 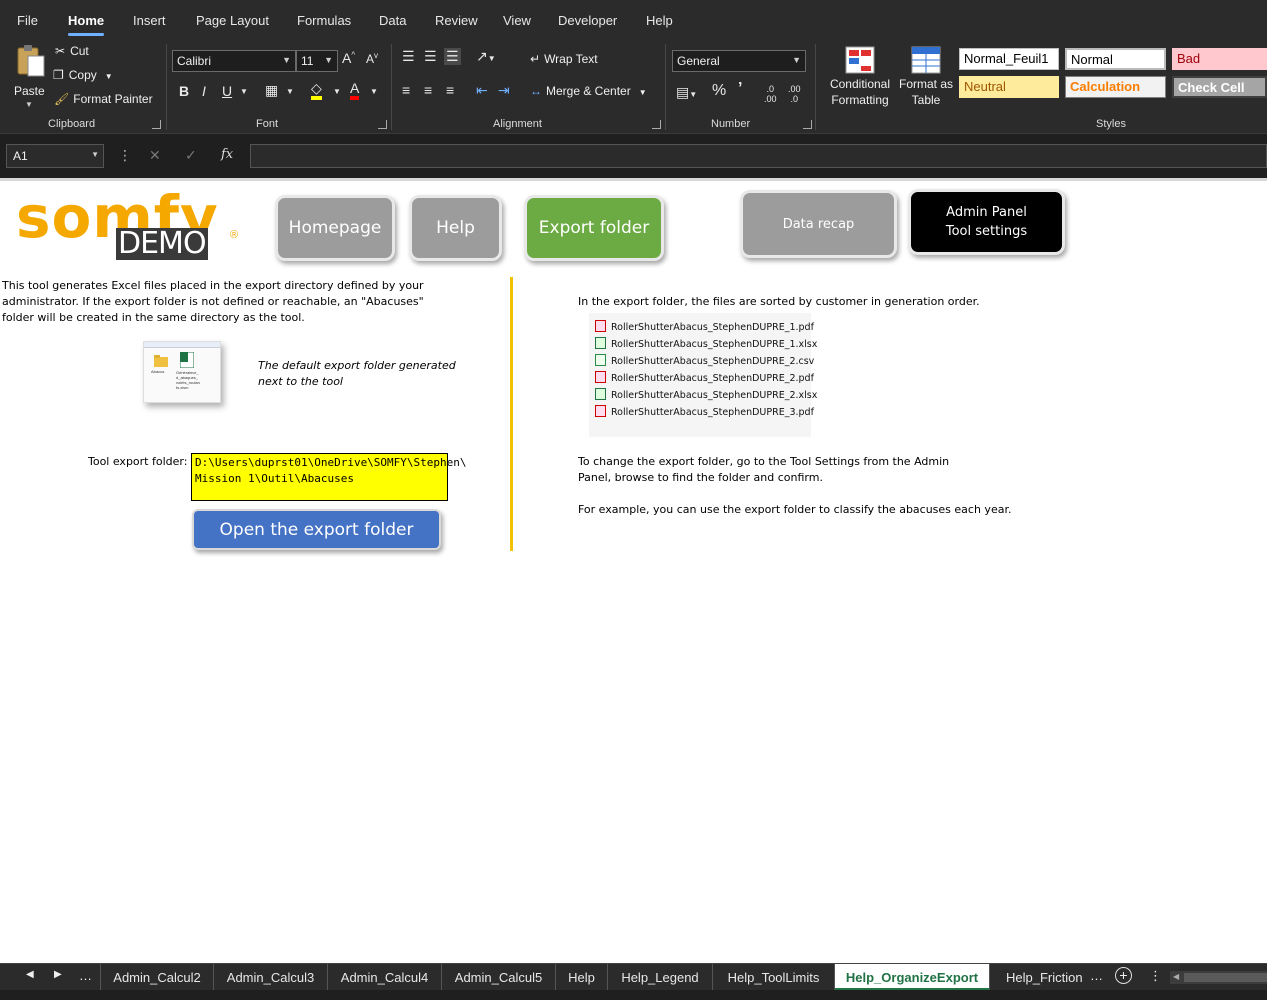 What do you see at coordinates (807, 124) in the screenshot?
I see `number-launcher-icon` at bounding box center [807, 124].